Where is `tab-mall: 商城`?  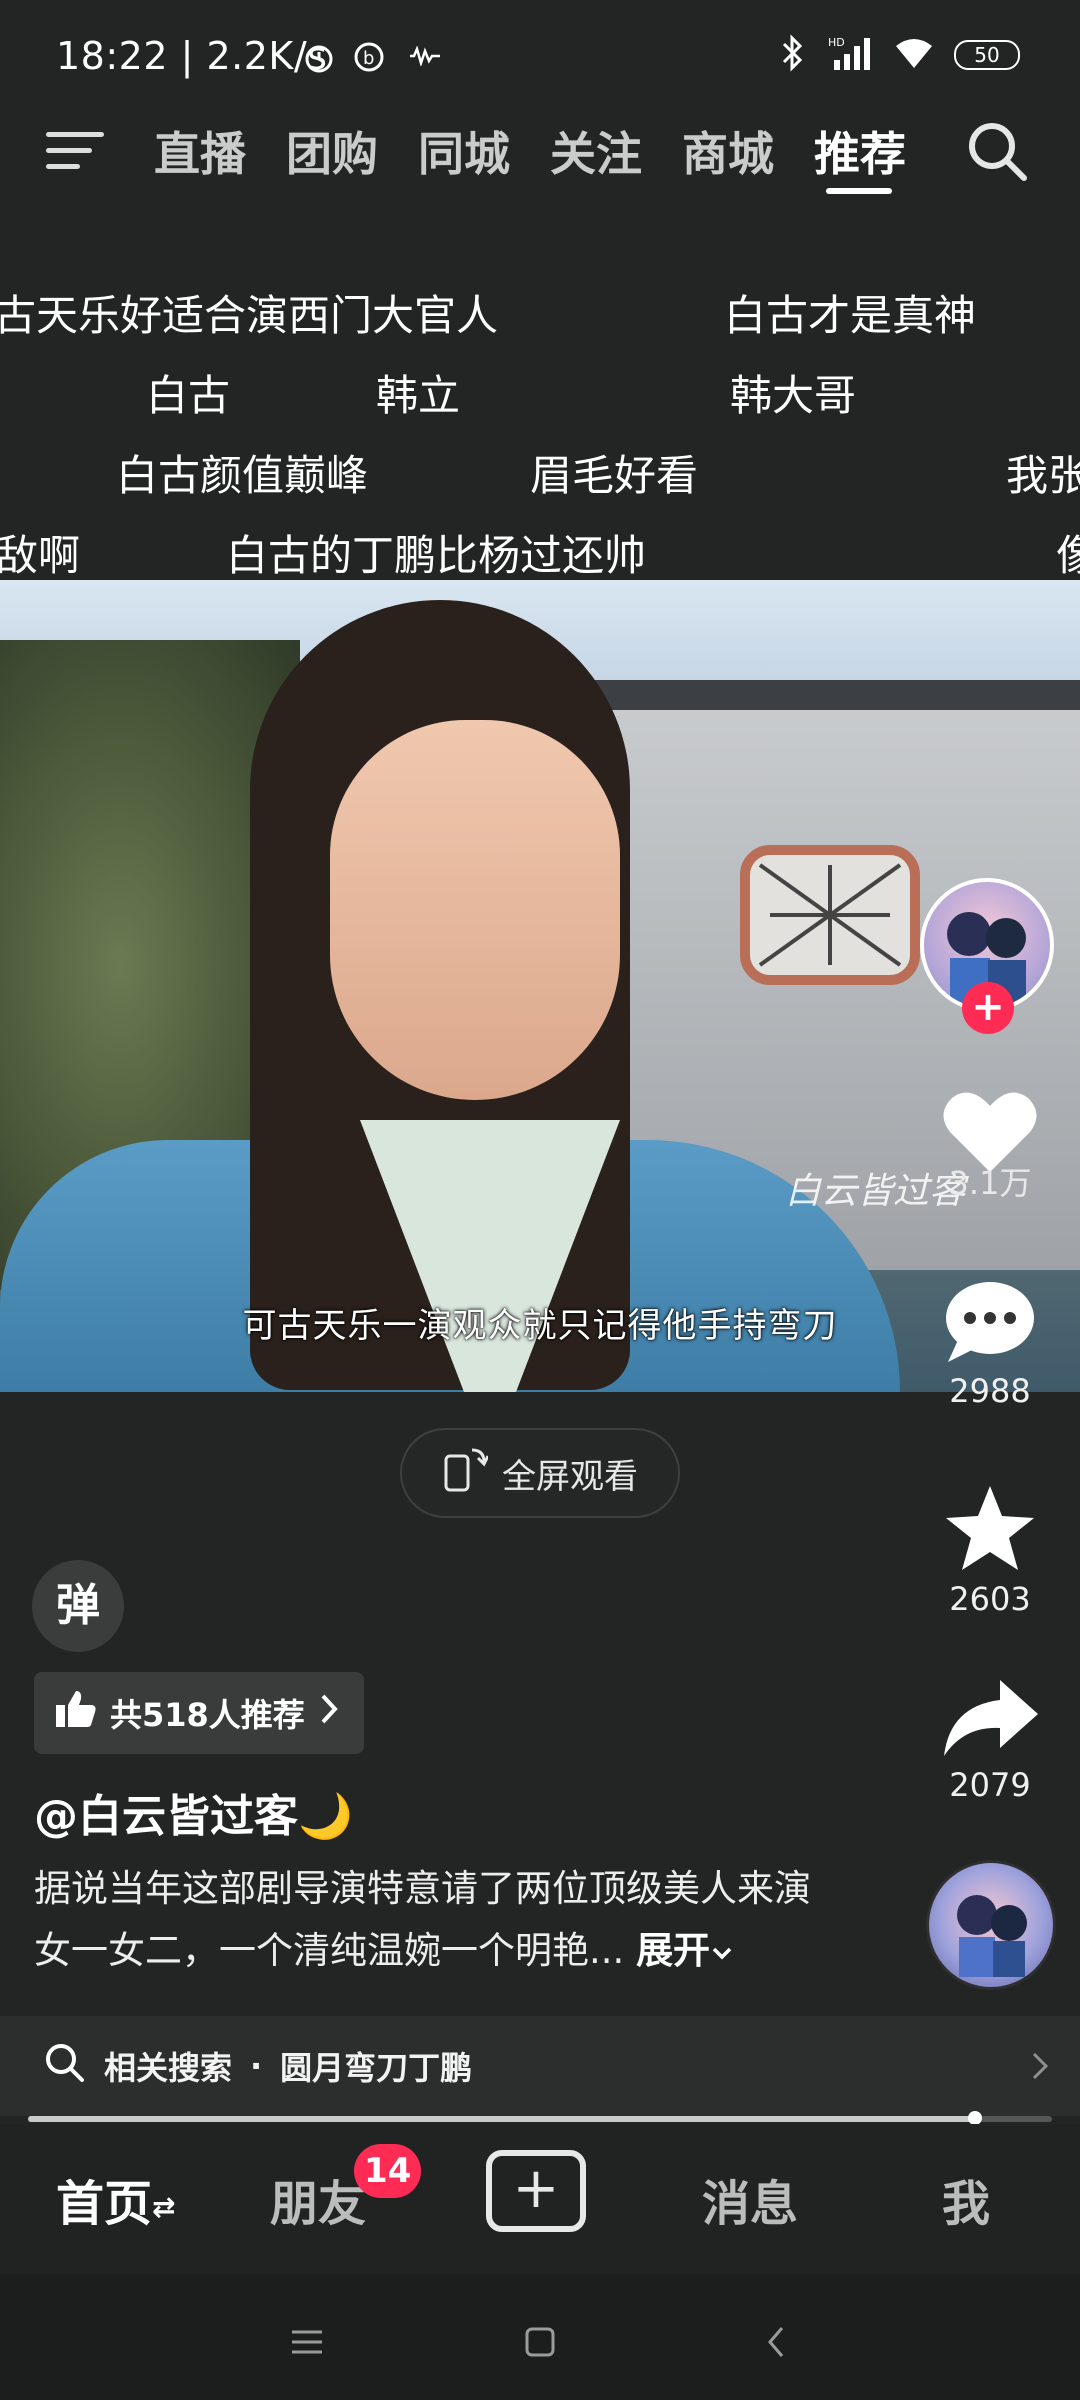 tab-mall: 商城 is located at coordinates (728, 151).